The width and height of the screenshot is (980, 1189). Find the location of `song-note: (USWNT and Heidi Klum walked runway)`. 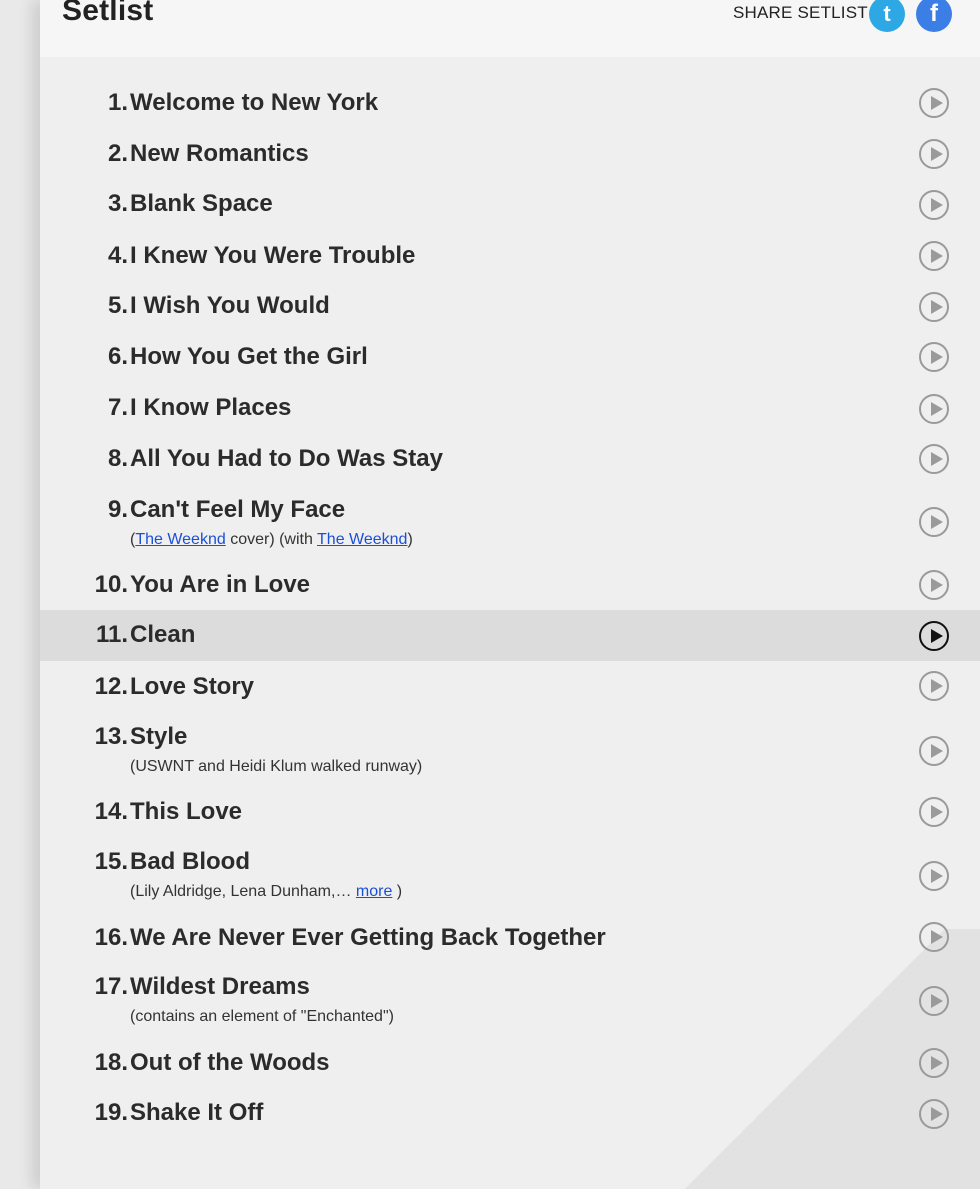

song-note: (USWNT and Heidi Klum walked runway) is located at coordinates (276, 766).